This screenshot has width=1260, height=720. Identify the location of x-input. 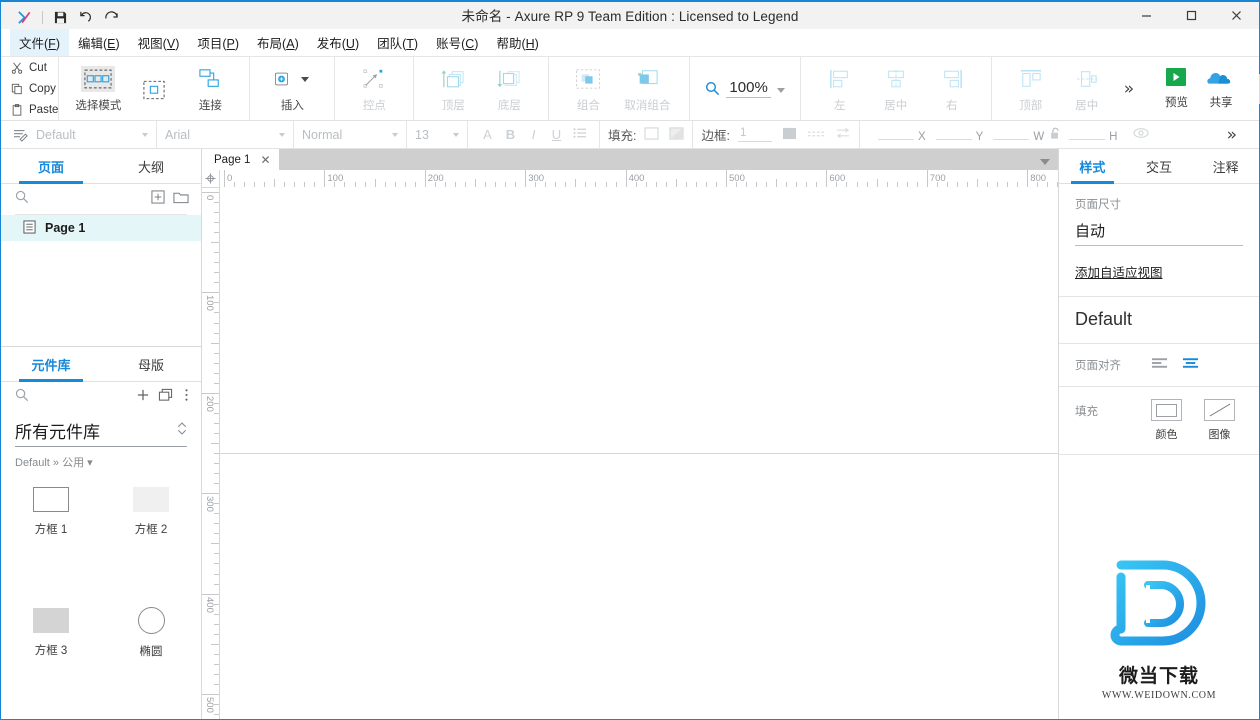
(895, 133).